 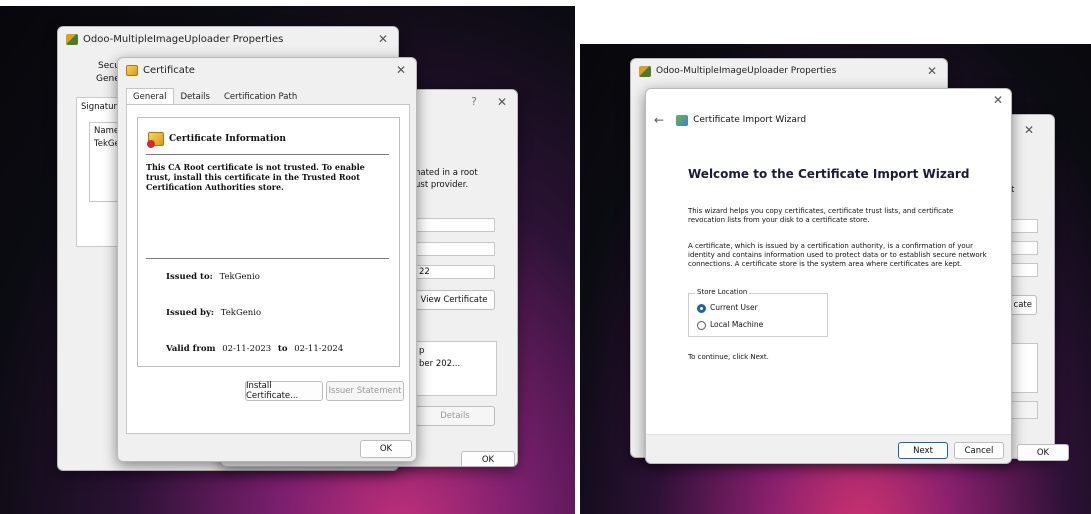 What do you see at coordinates (132, 70) in the screenshot?
I see `certificate-icon` at bounding box center [132, 70].